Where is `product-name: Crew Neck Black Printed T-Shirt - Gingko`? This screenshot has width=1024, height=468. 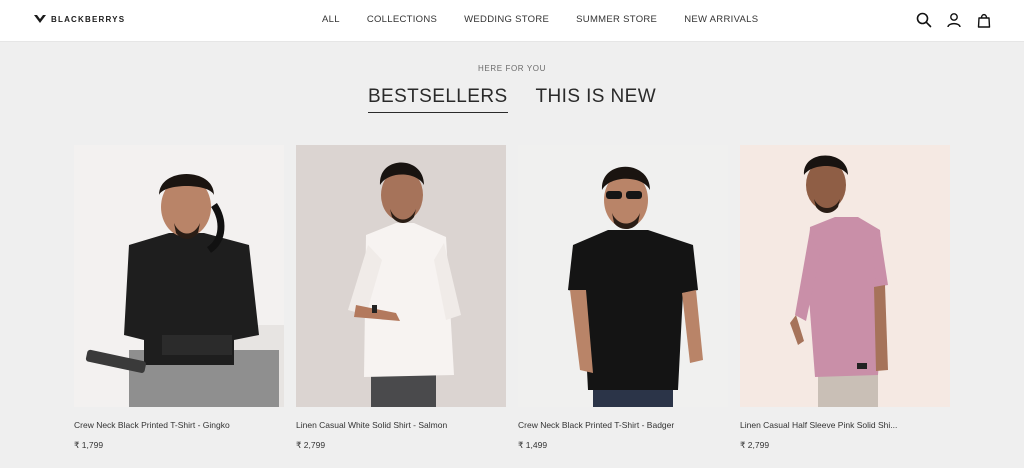 product-name: Crew Neck Black Printed T-Shirt - Gingko is located at coordinates (179, 425).